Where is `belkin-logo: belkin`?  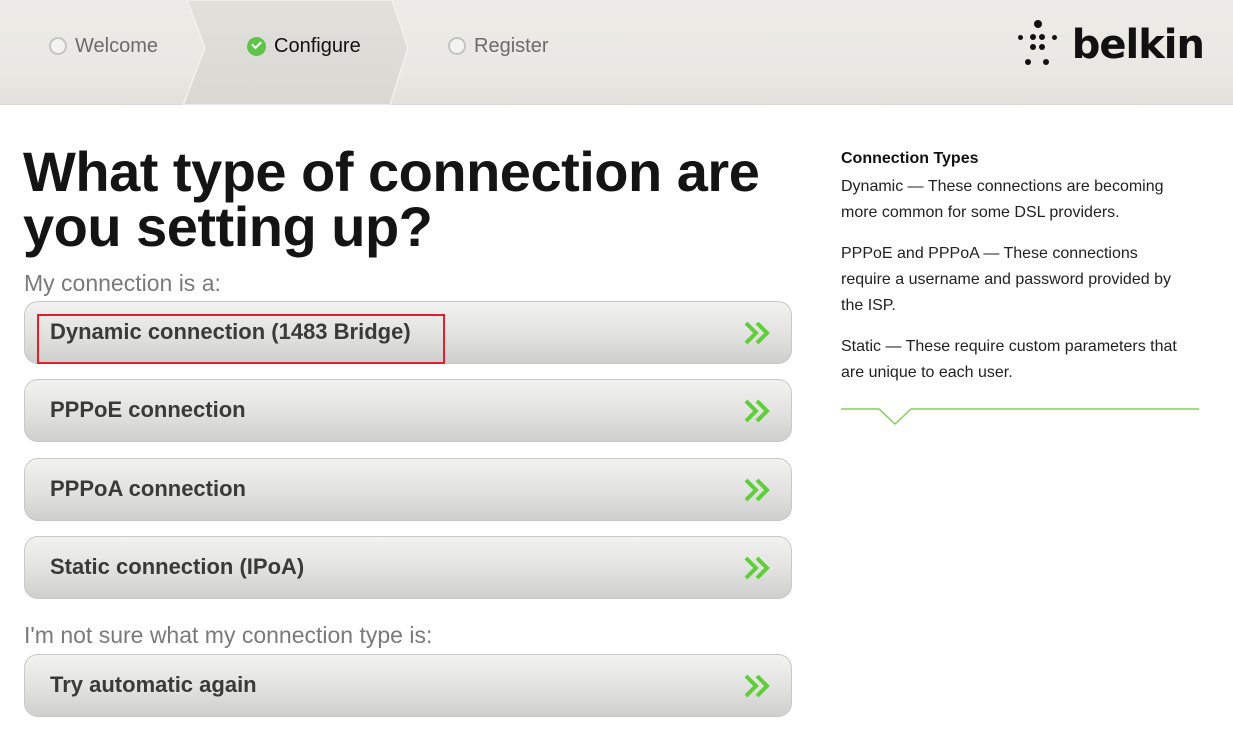 belkin-logo: belkin is located at coordinates (1109, 44).